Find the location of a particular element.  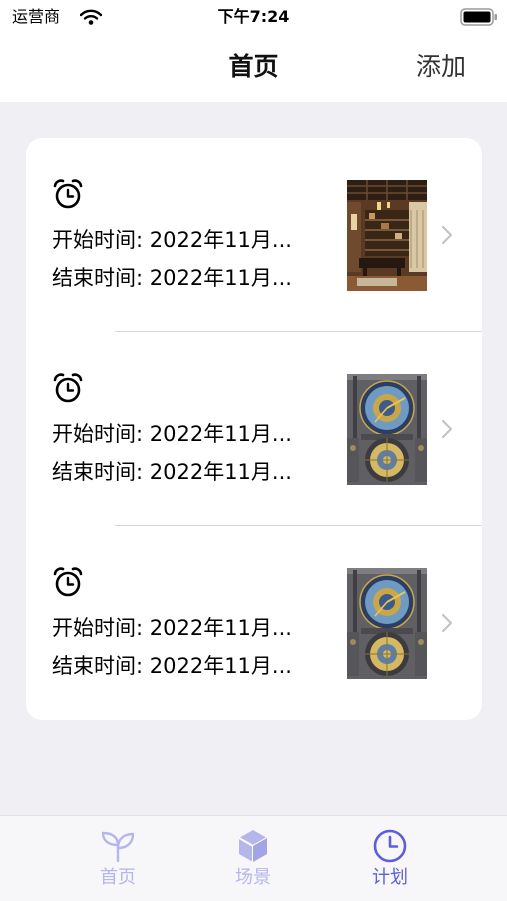

tab-scene: 场景 is located at coordinates (253, 858).